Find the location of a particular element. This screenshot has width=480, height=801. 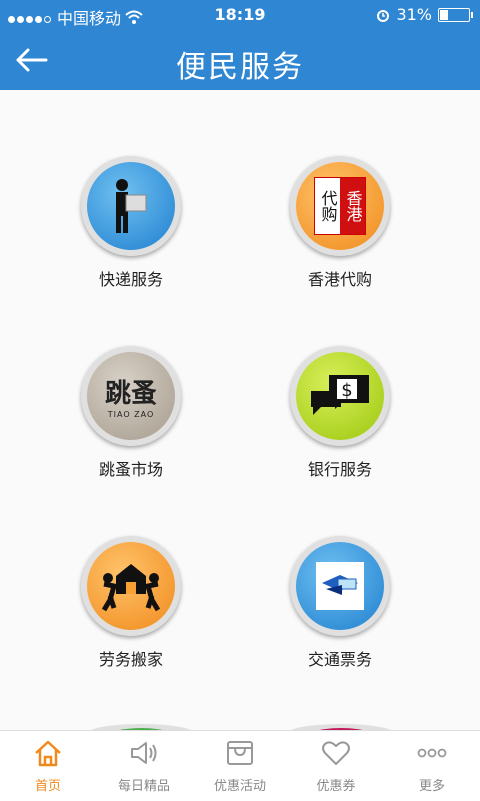

service-courier: 快递服务 is located at coordinates (131, 223).